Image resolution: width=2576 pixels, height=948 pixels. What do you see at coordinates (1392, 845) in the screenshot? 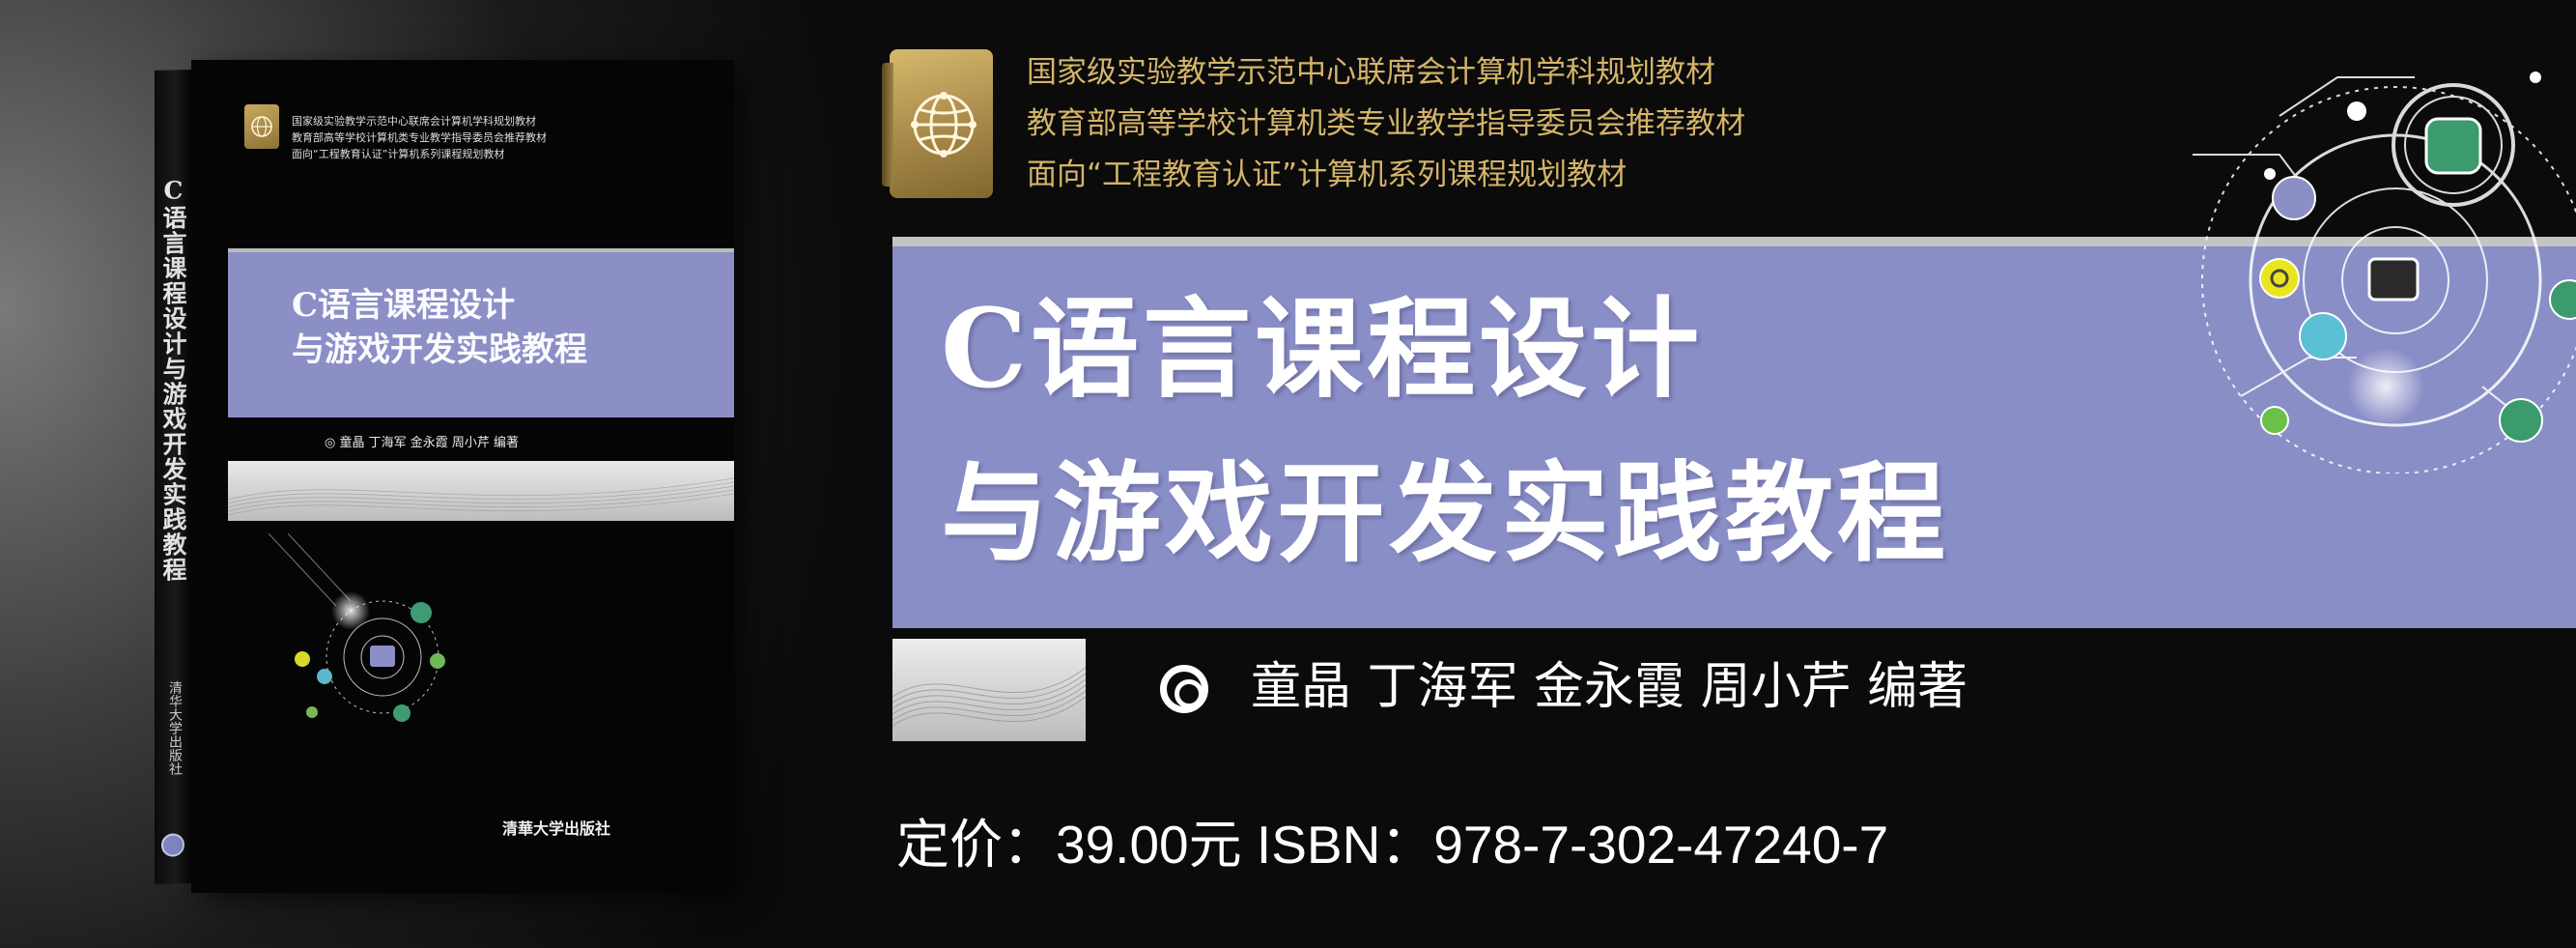
I see `price-isbn: 定价：39.00元 ISBN：978-7-302-47240-7` at bounding box center [1392, 845].